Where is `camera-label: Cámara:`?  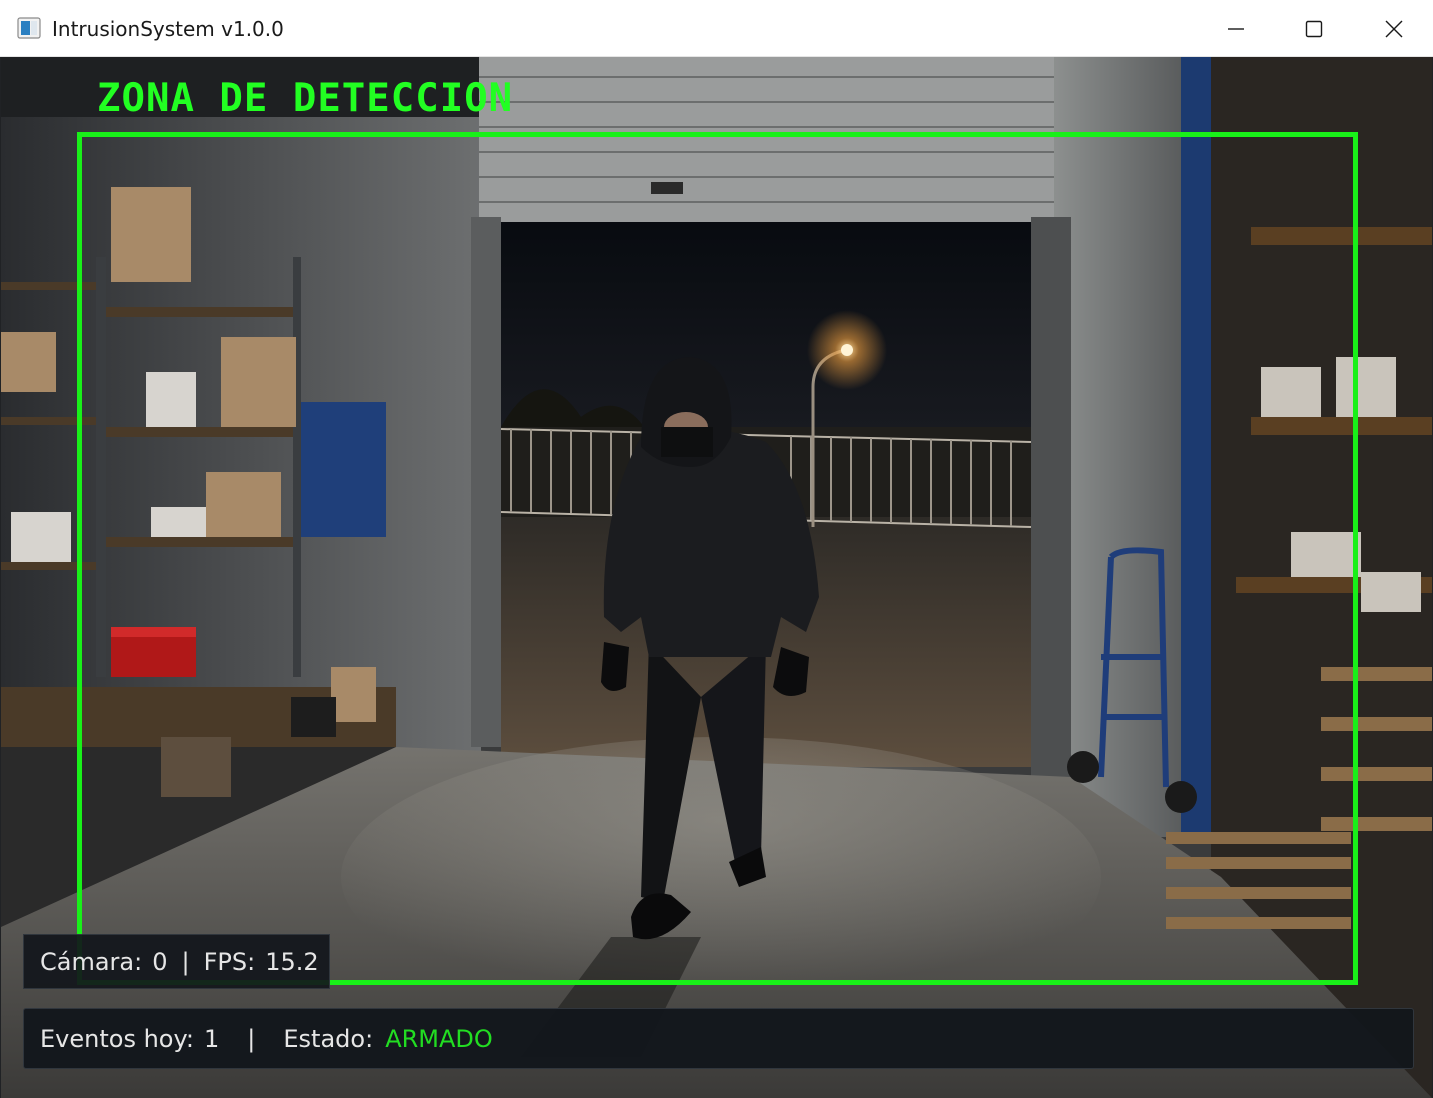
camera-label: Cámara: is located at coordinates (91, 961).